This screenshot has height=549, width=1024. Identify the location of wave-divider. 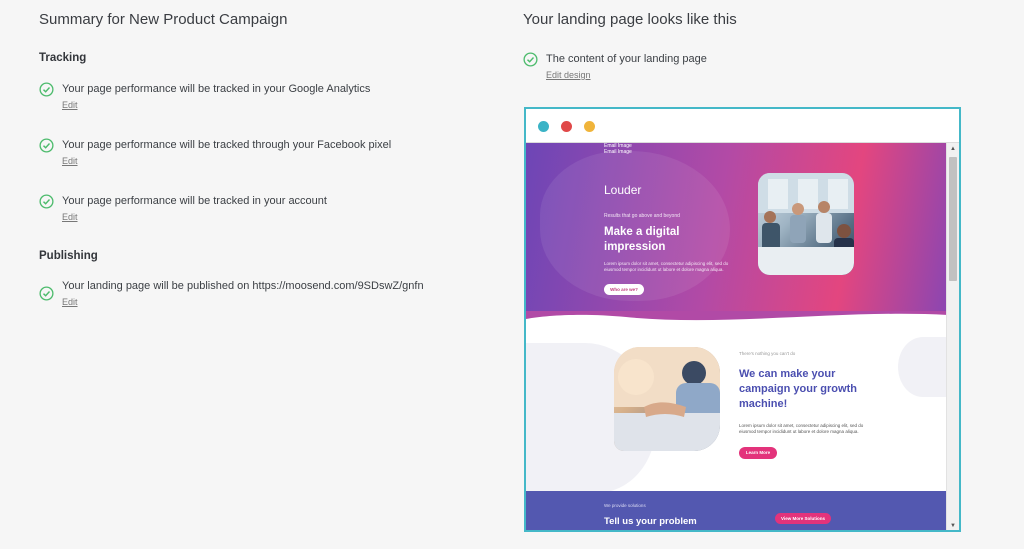
(737, 316).